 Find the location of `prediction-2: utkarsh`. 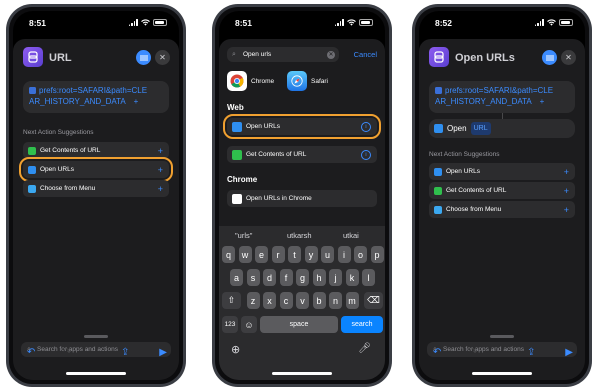

prediction-2: utkarsh is located at coordinates (299, 235).